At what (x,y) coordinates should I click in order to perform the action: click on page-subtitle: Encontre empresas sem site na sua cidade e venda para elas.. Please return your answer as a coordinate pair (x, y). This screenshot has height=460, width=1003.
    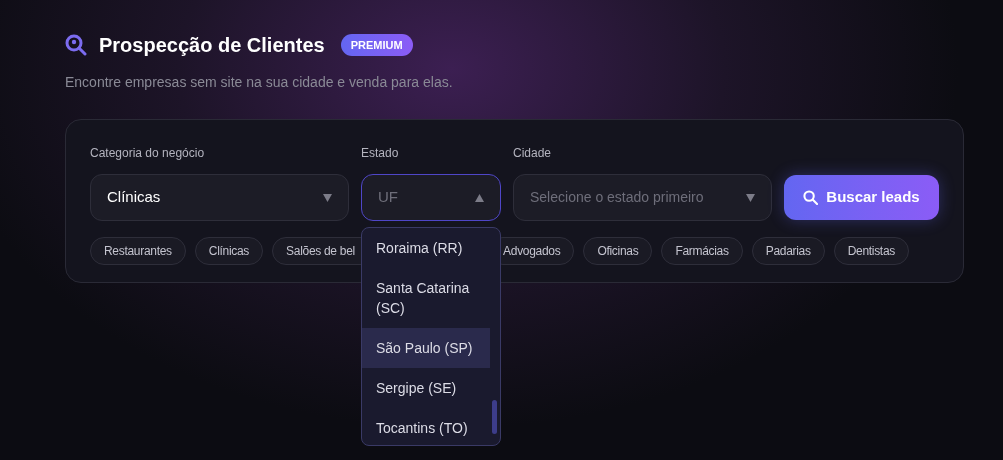
    Looking at the image, I should click on (259, 82).